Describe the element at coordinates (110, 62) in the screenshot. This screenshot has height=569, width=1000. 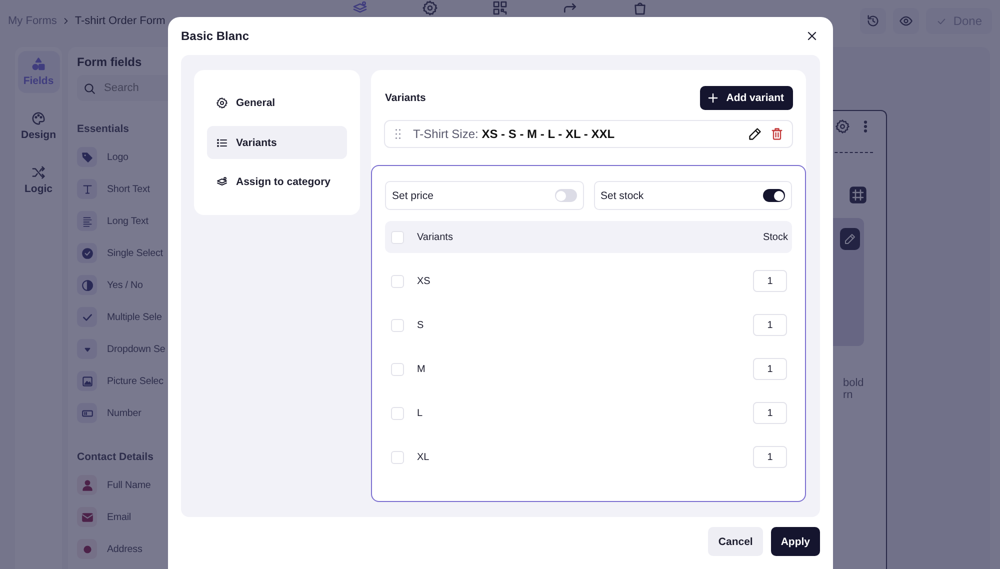
I see `panel-title: Form fields` at that location.